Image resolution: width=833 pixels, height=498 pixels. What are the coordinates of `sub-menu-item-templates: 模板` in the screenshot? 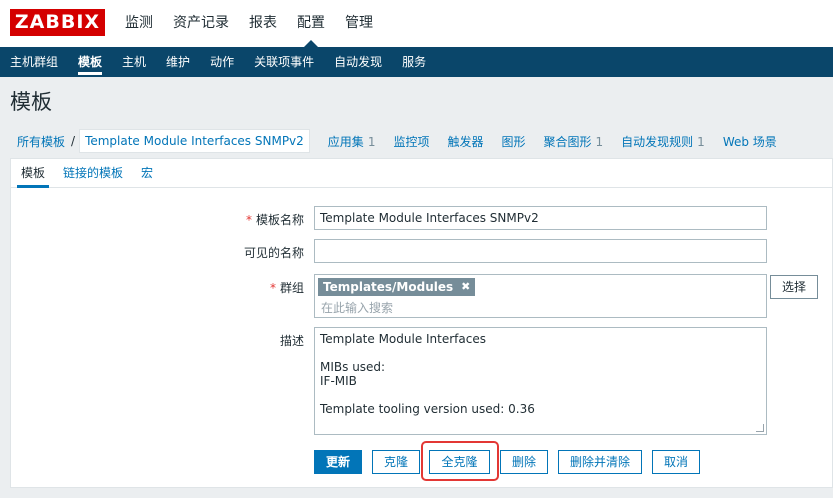 It's located at (90, 62).